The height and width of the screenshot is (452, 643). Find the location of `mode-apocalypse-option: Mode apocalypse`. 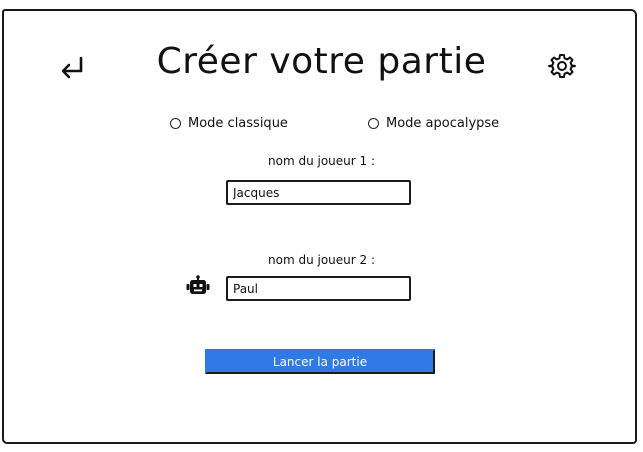

mode-apocalypse-option: Mode apocalypse is located at coordinates (433, 123).